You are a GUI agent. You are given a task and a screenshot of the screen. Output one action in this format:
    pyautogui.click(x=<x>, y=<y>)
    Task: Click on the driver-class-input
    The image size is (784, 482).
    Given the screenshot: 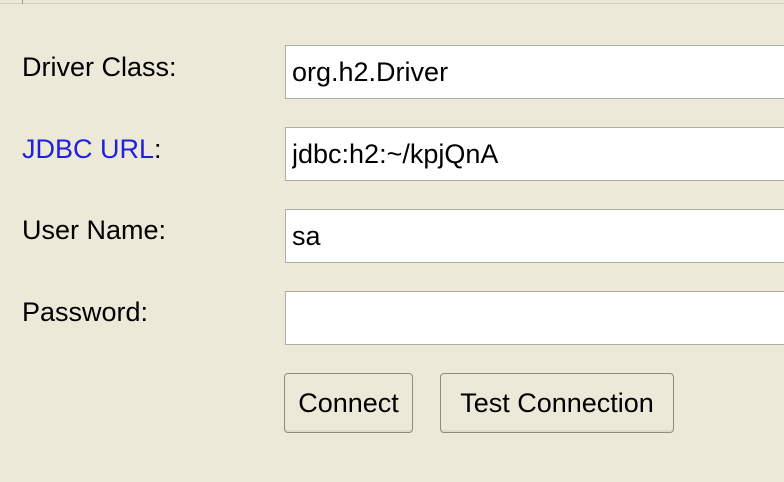 What is the action you would take?
    pyautogui.click(x=534, y=72)
    